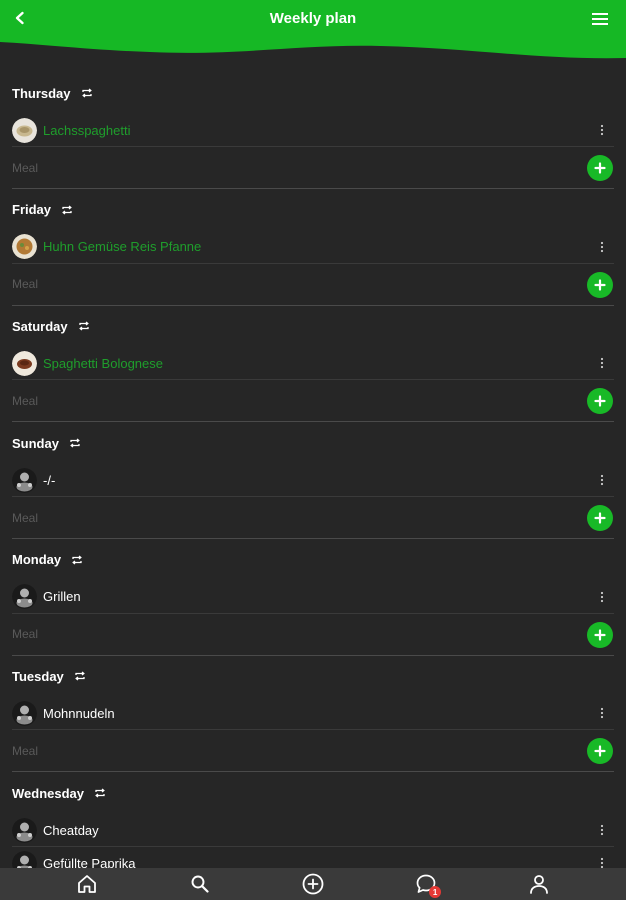  Describe the element at coordinates (313, 209) in the screenshot. I see `day-header: Friday` at that location.